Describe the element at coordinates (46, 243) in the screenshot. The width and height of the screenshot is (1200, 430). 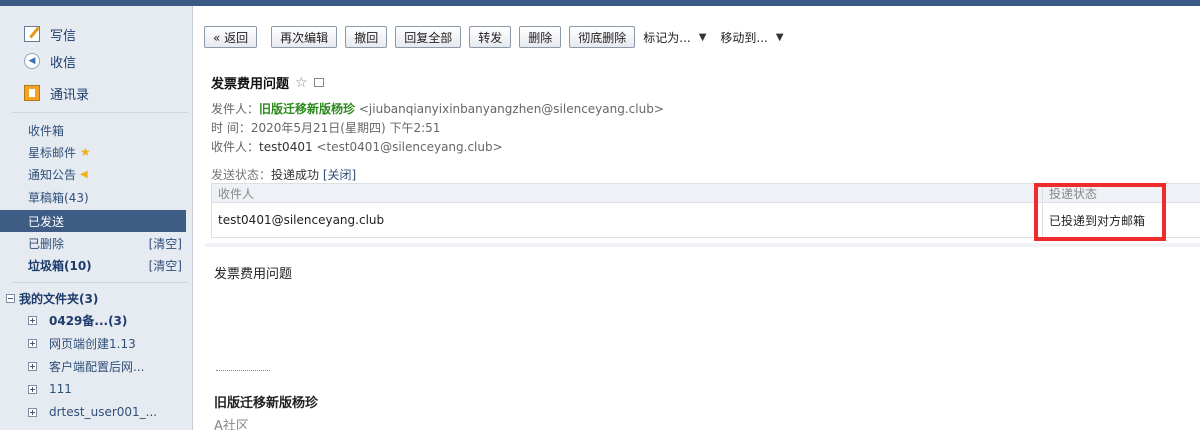
I see `folder-deleted-label: 已删除` at that location.